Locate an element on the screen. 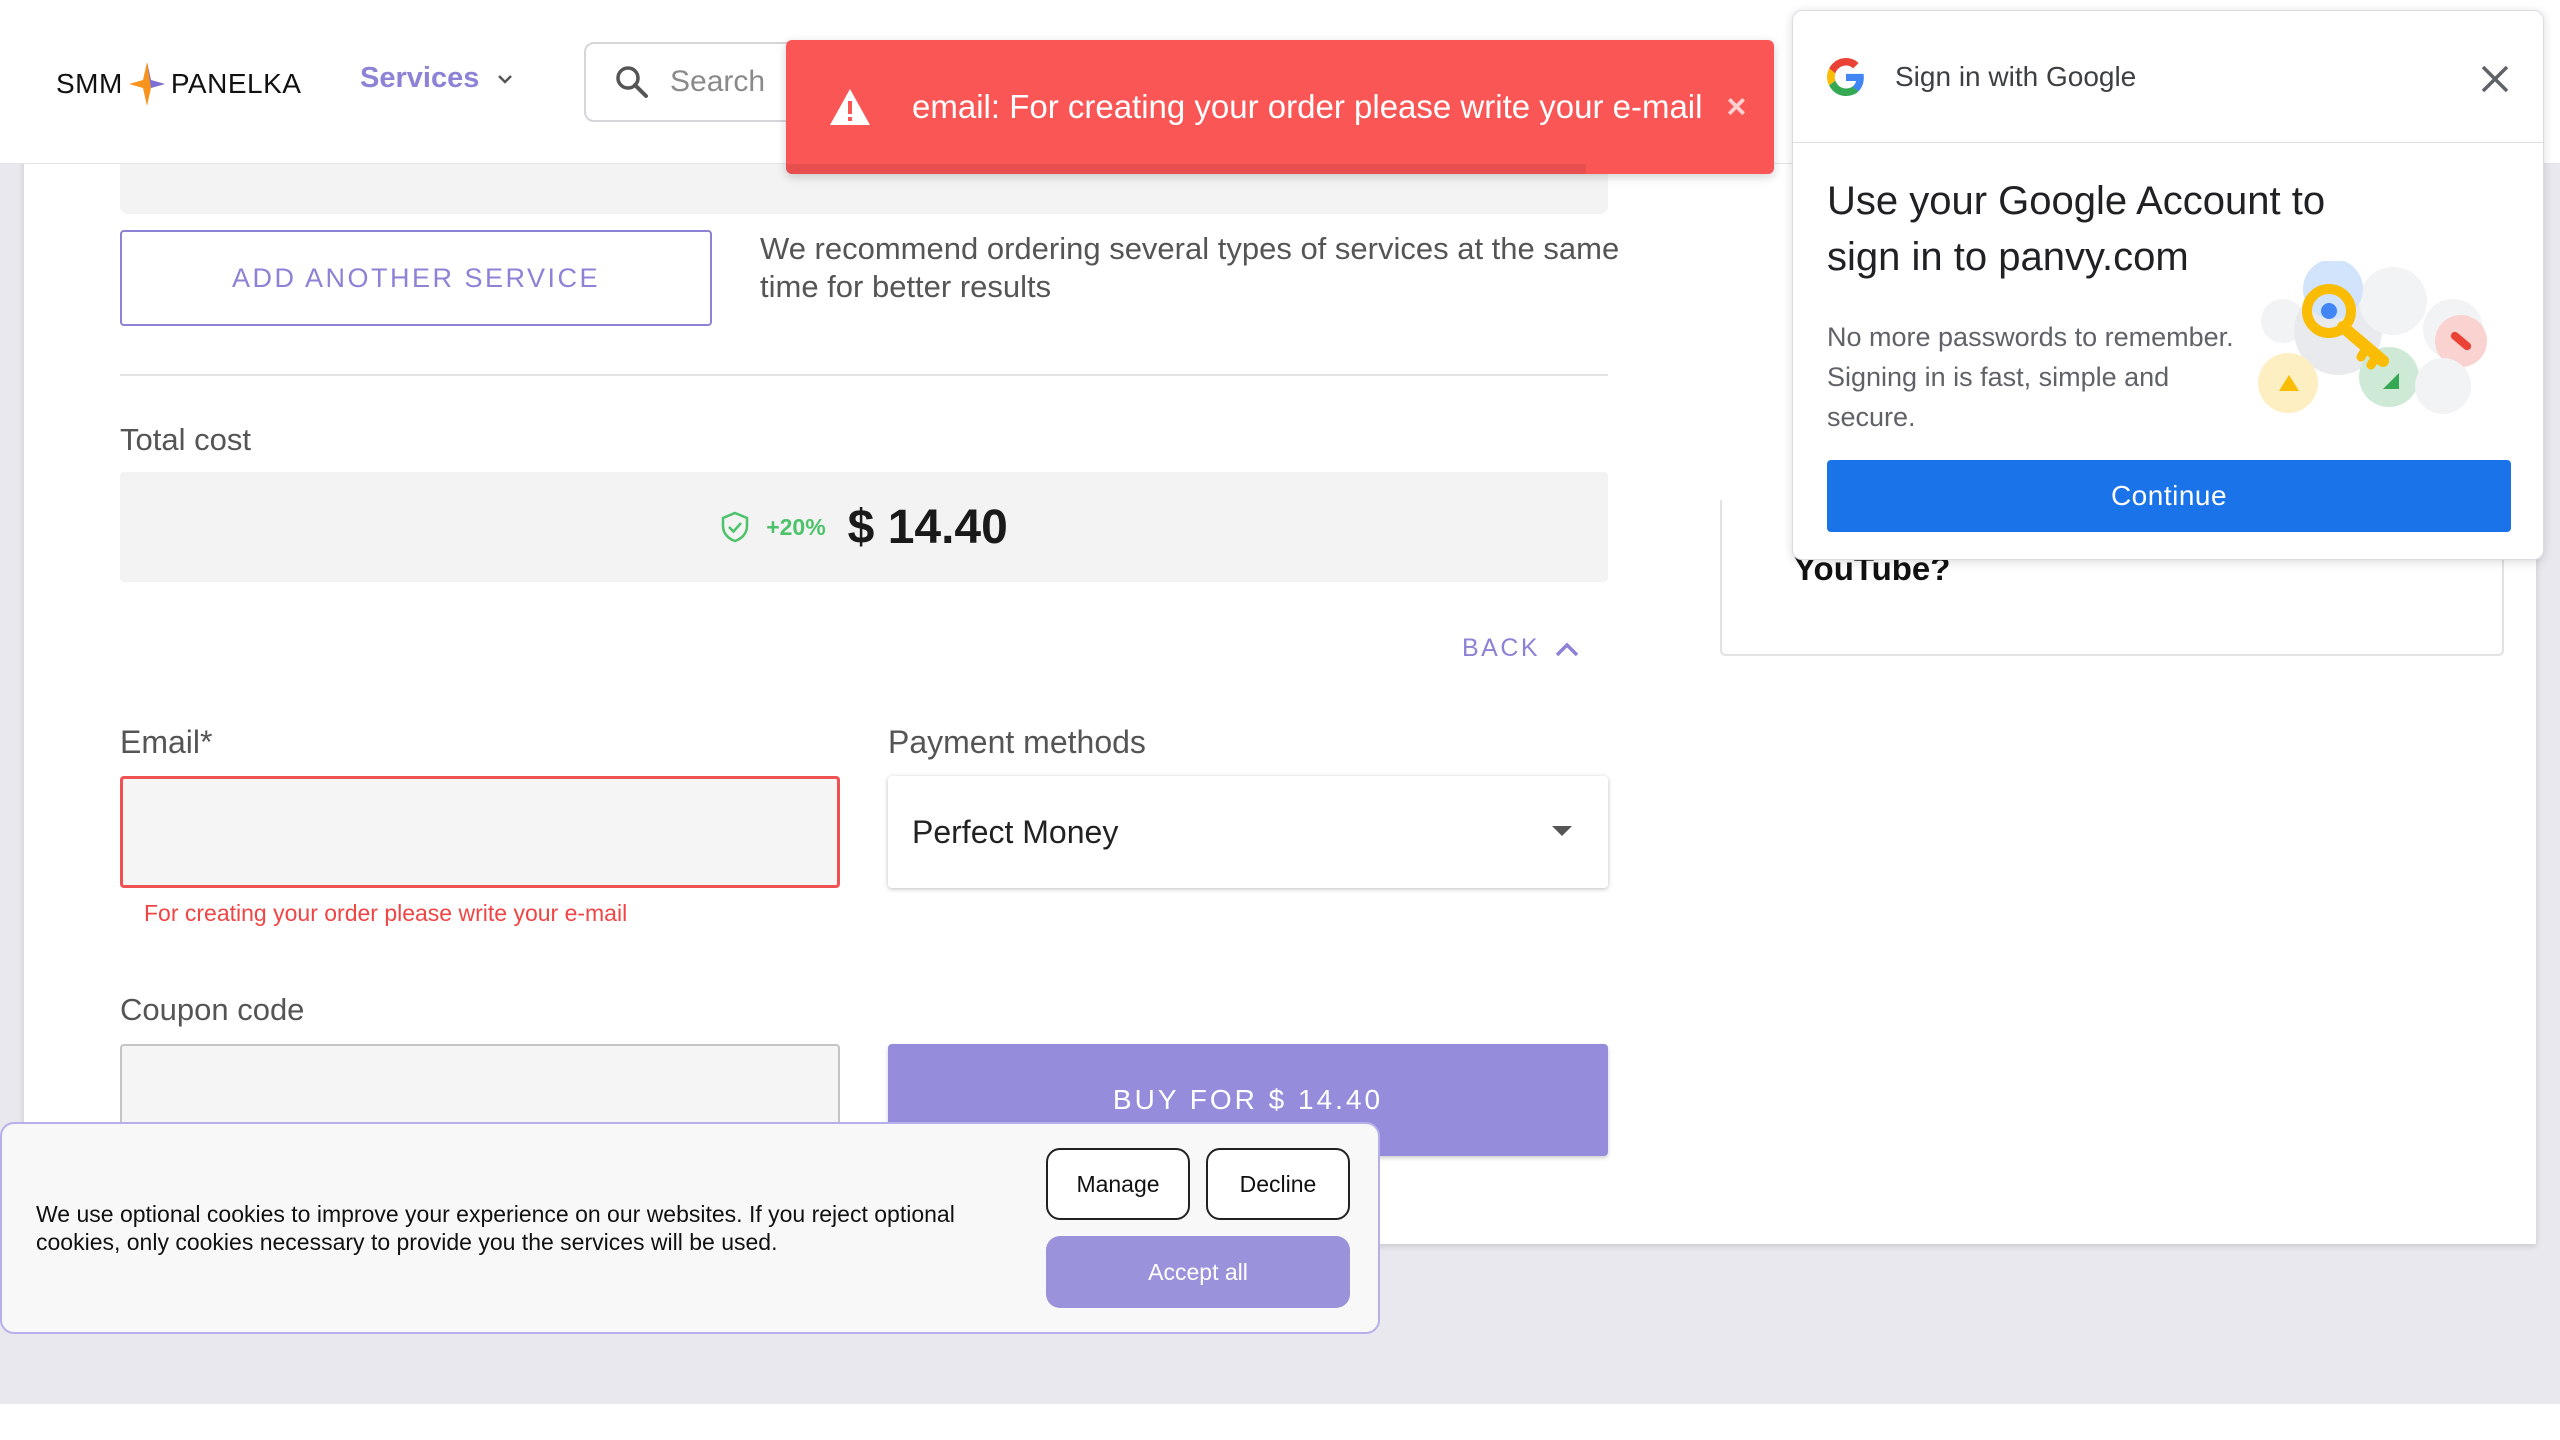 The image size is (2560, 1440). toast-close-icon: × is located at coordinates (1736, 107).